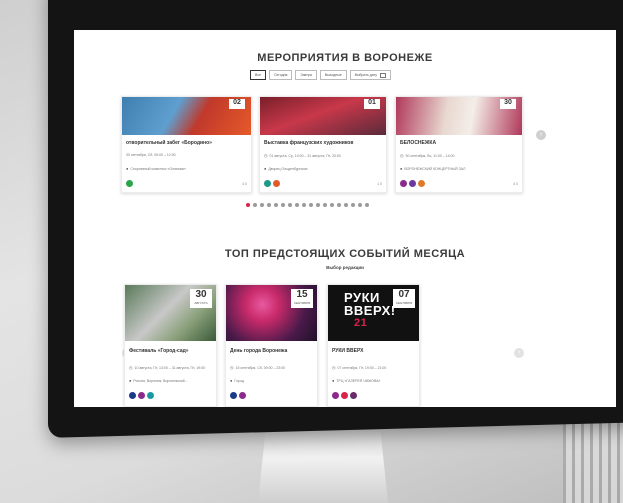  What do you see at coordinates (333, 75) in the screenshot?
I see `filter-weekend-button: Выходные` at bounding box center [333, 75].